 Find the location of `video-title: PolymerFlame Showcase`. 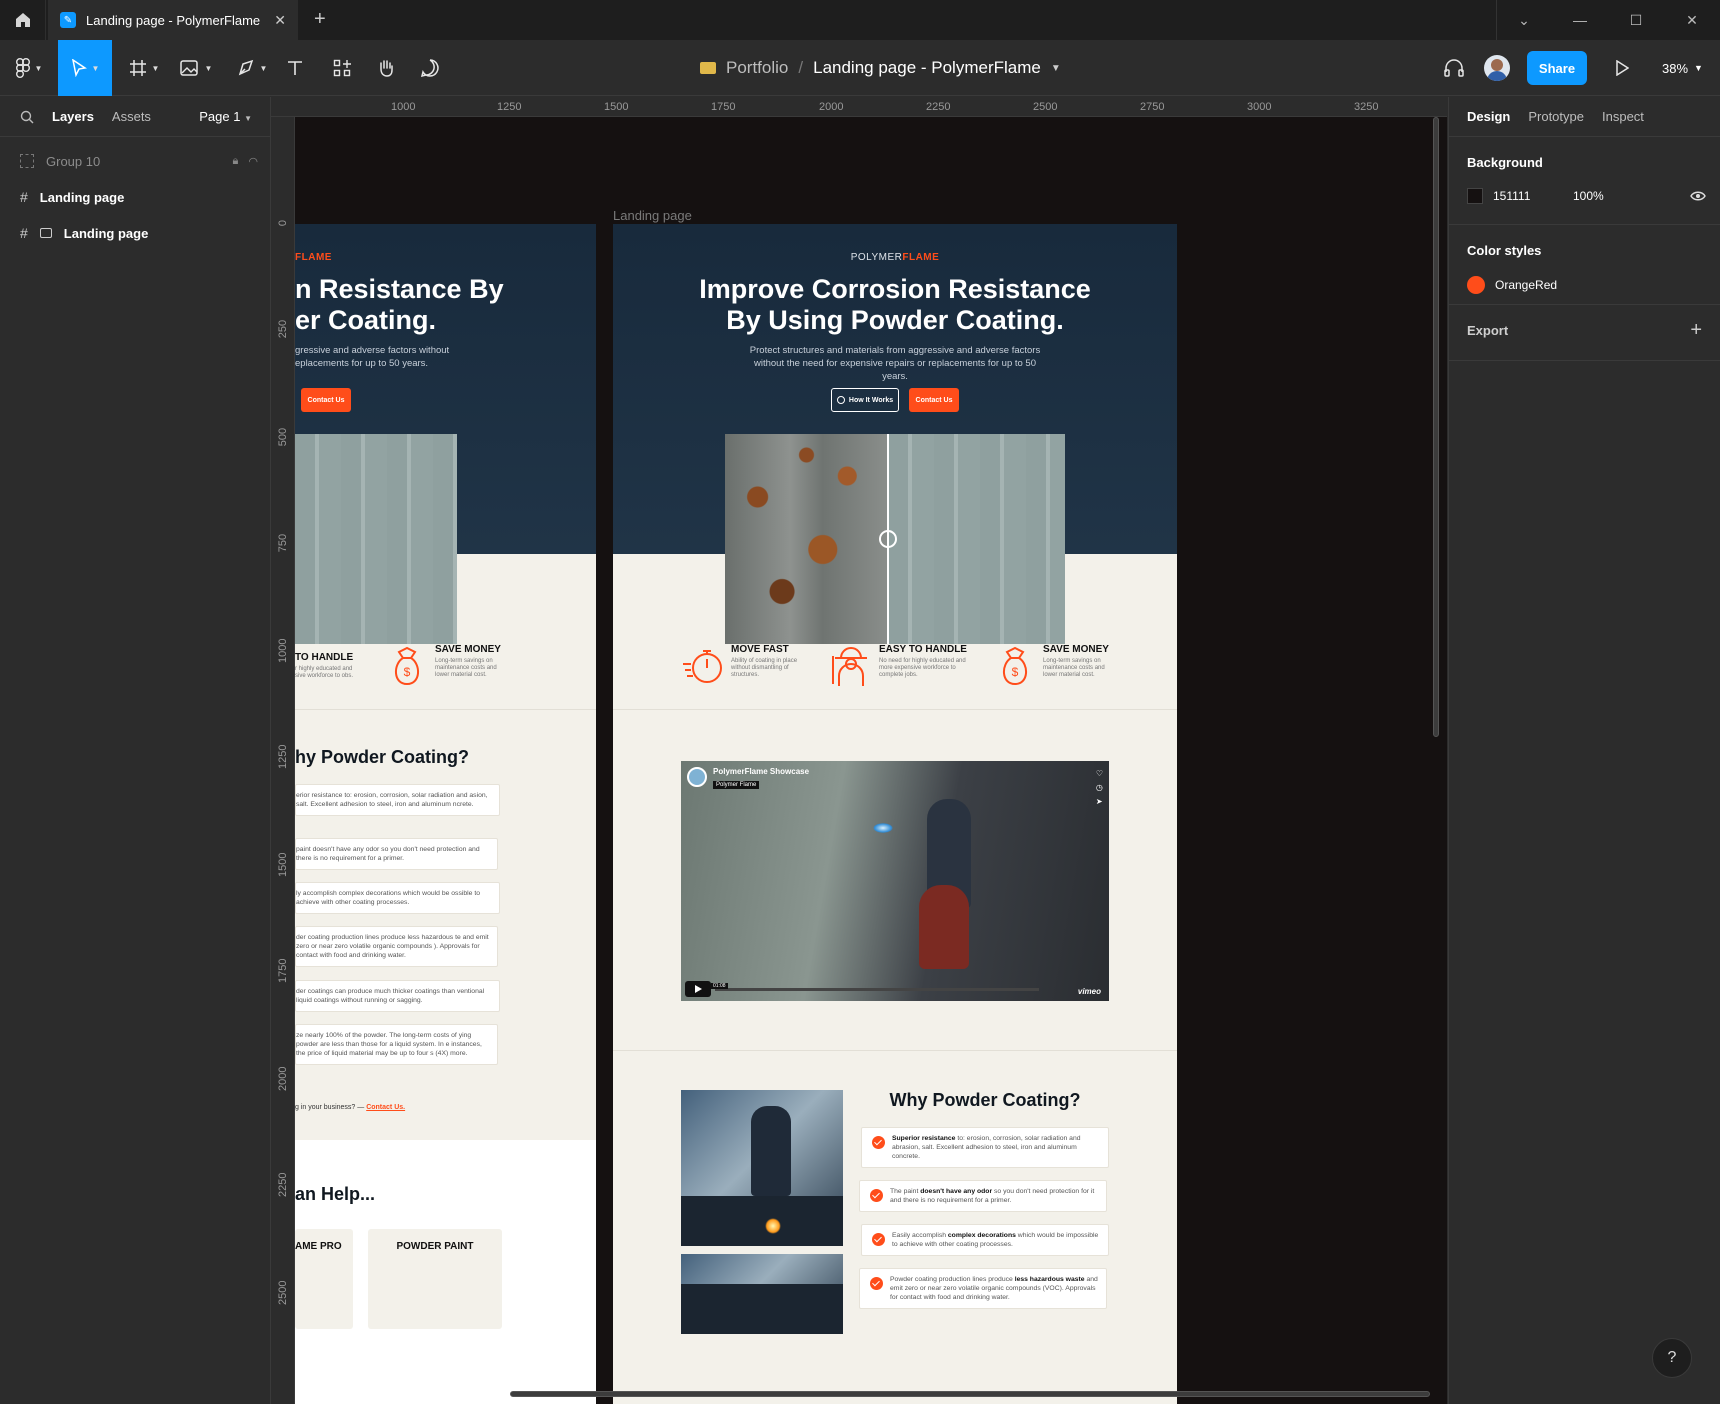

video-title: PolymerFlame Showcase is located at coordinates (761, 771).